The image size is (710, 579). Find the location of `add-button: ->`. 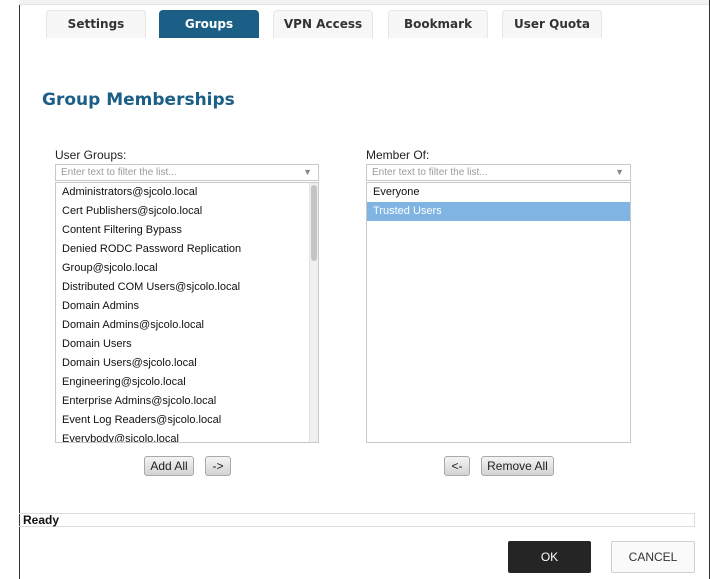

add-button: -> is located at coordinates (218, 466).